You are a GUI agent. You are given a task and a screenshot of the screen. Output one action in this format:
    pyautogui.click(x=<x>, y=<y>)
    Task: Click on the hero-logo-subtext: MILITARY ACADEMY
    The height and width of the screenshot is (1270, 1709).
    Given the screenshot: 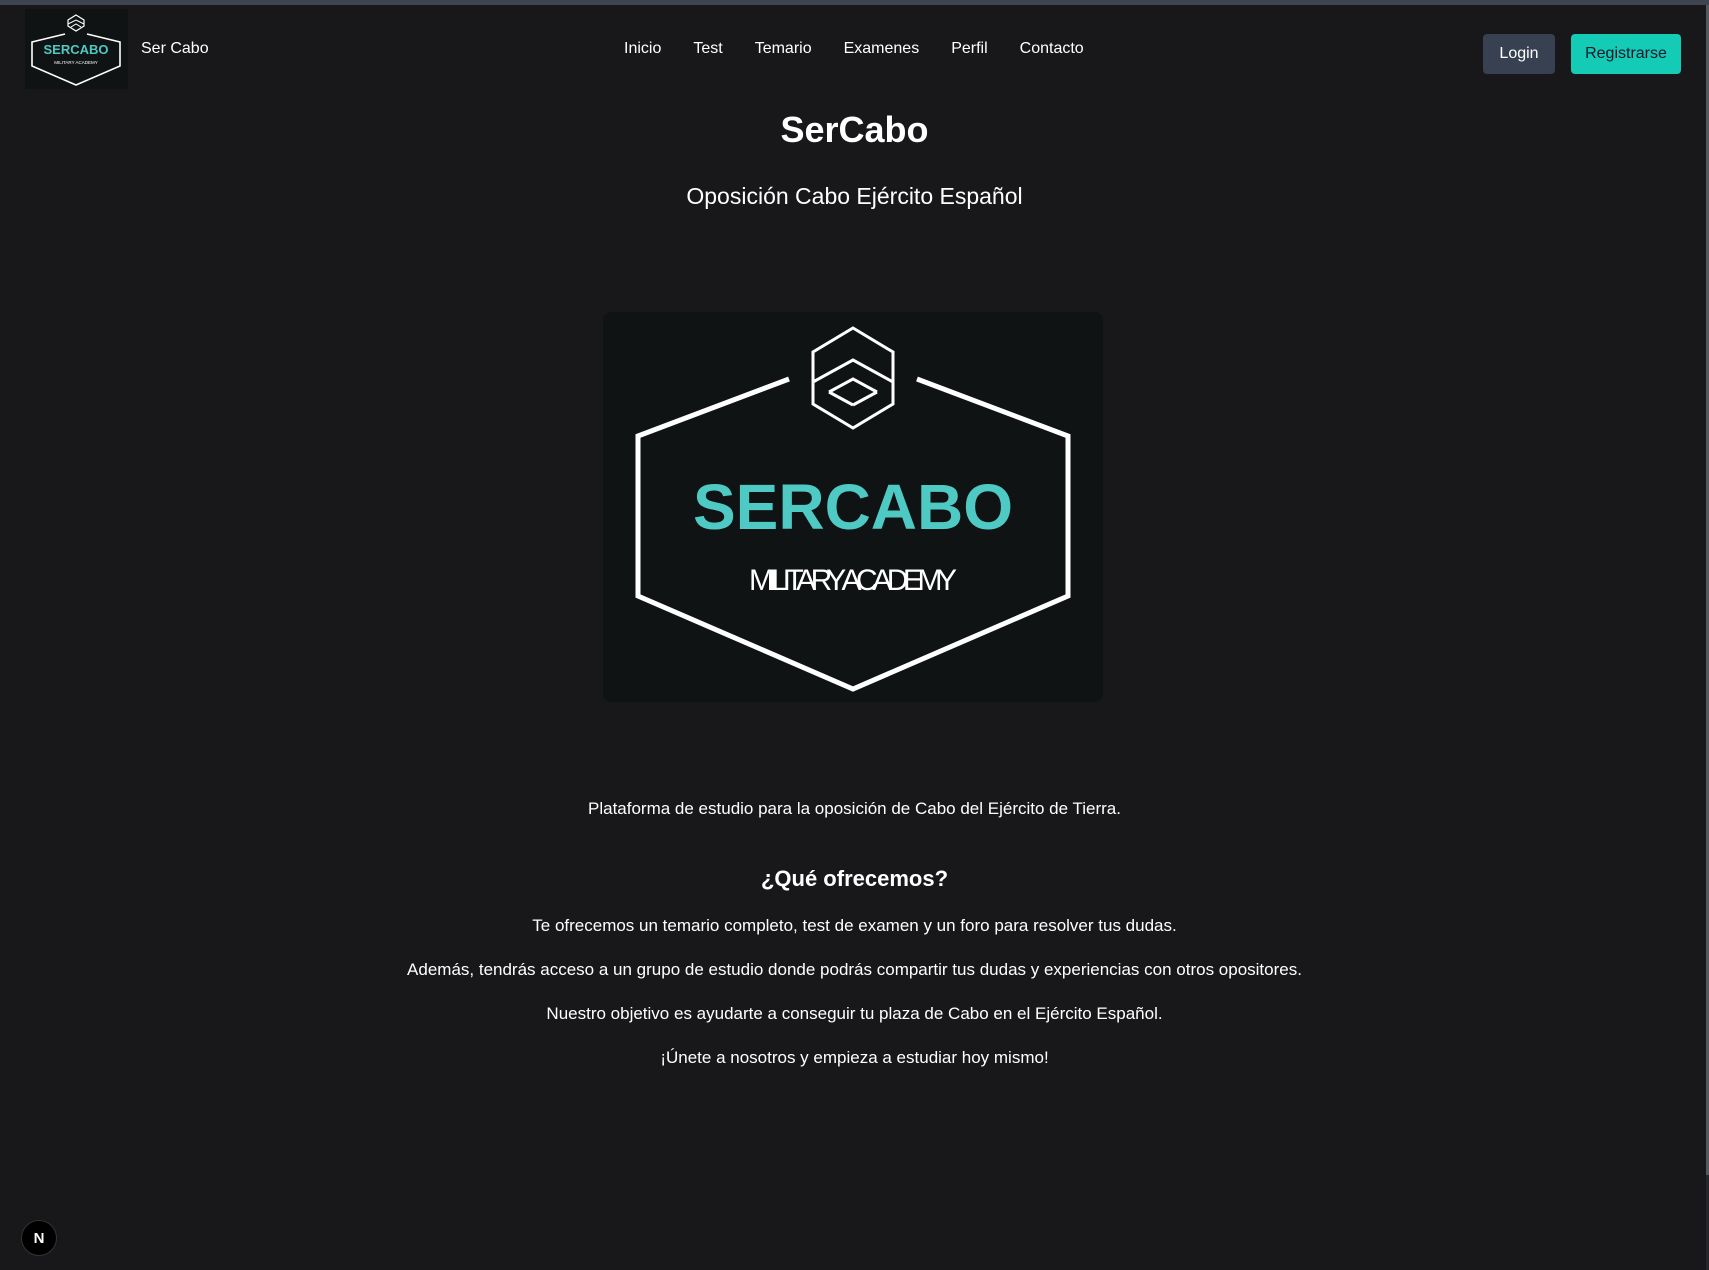 What is the action you would take?
    pyautogui.click(x=853, y=580)
    